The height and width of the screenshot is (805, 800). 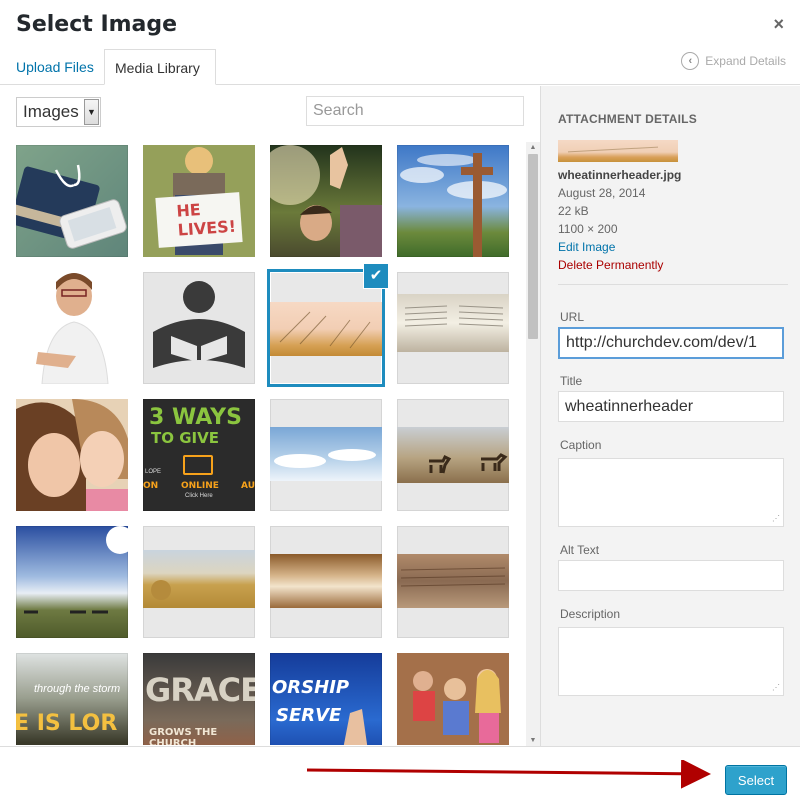 I want to click on thumbnail-hay-bales, so click(x=199, y=582).